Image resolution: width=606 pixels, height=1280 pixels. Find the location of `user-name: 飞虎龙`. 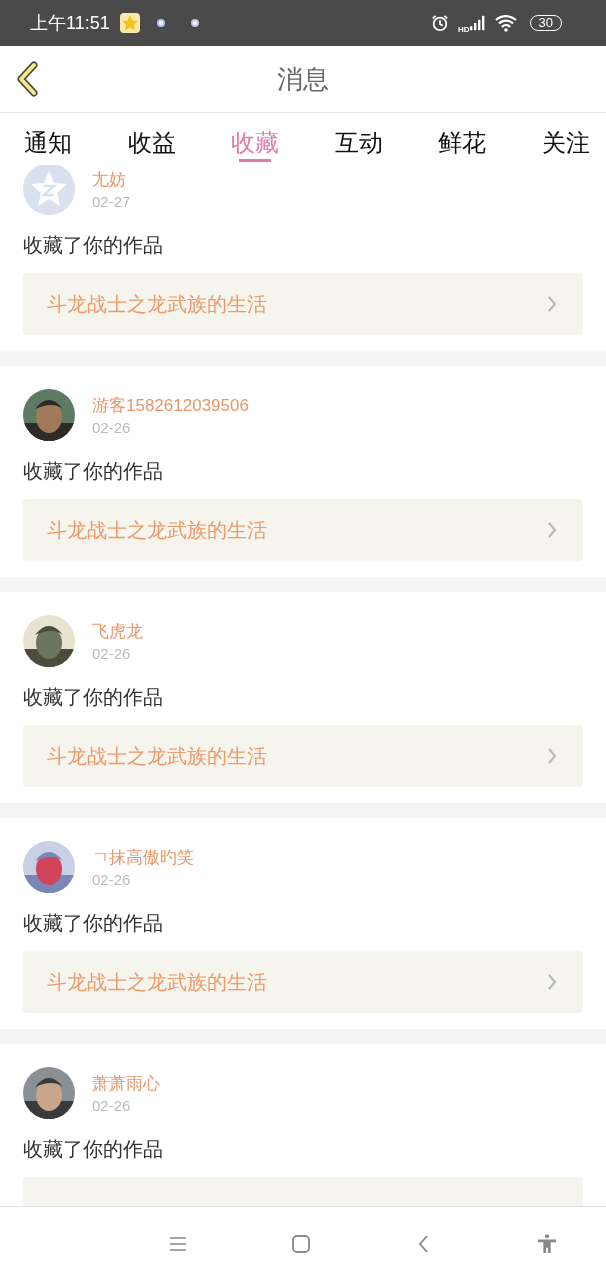

user-name: 飞虎龙 is located at coordinates (117, 631).